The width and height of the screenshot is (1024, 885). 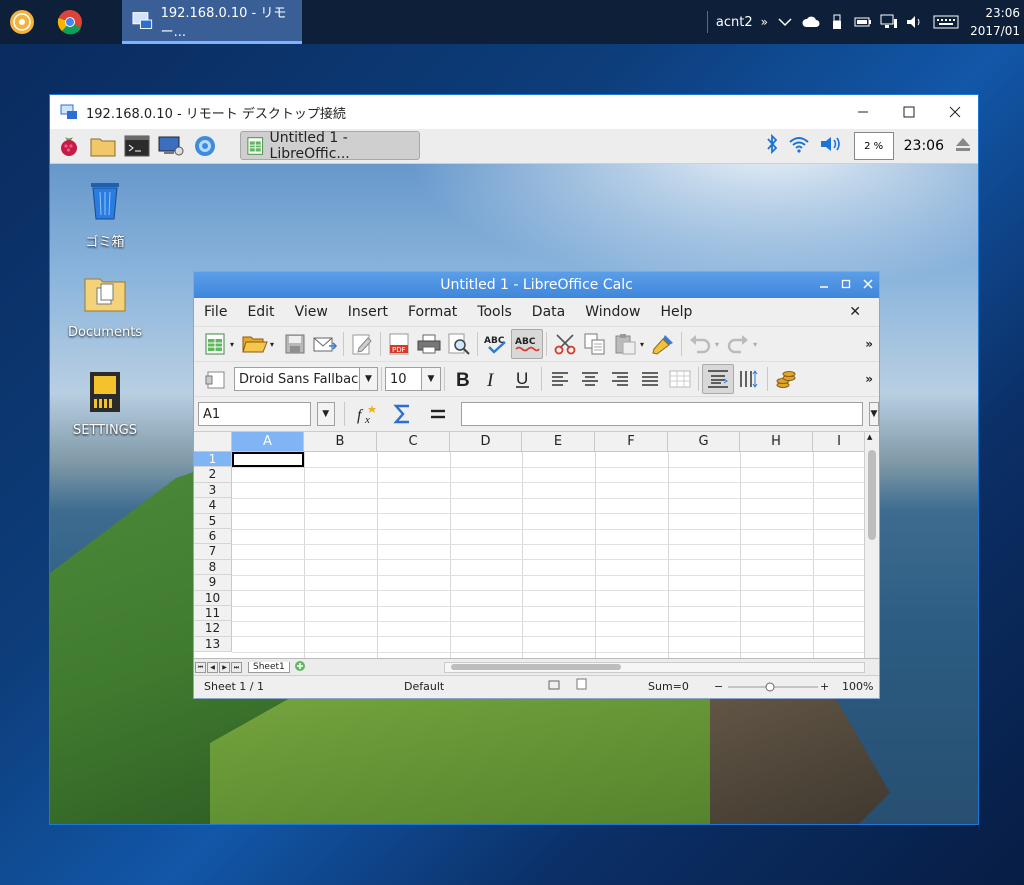 What do you see at coordinates (463, 379) in the screenshot?
I see `bold-icon: B` at bounding box center [463, 379].